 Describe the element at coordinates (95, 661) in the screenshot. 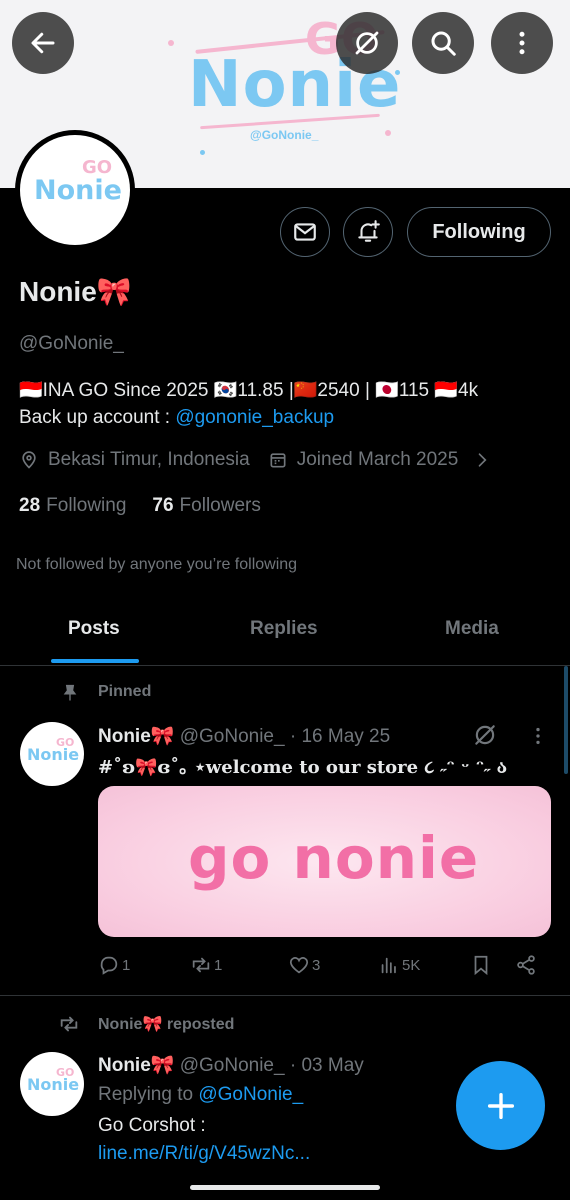

I see `active-tab-indicator` at that location.